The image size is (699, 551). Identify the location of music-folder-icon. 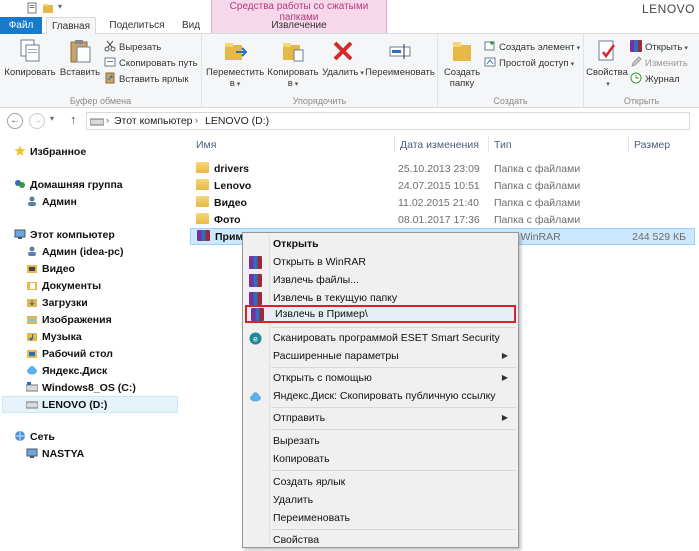
(32, 337).